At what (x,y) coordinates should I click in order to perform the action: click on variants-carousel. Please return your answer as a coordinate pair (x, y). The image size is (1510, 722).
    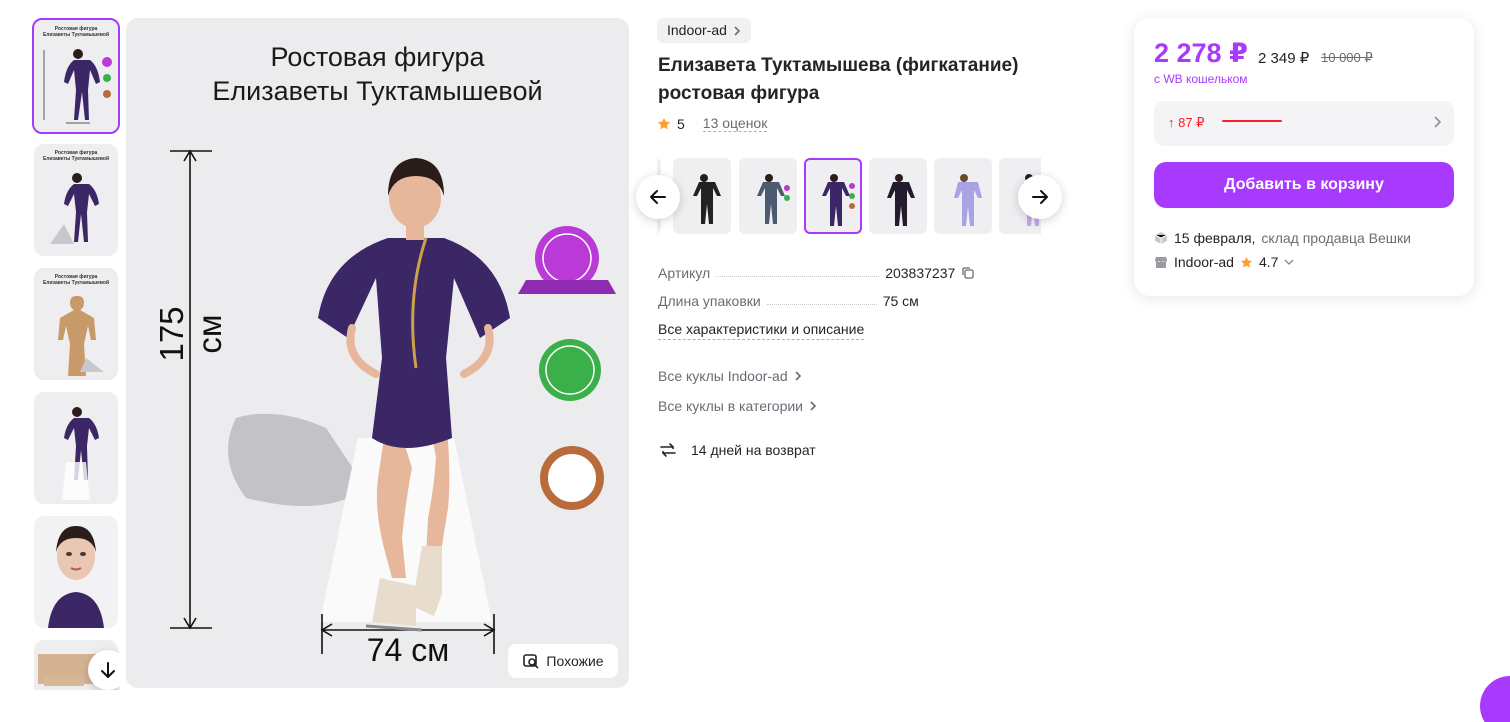
    Looking at the image, I should click on (849, 197).